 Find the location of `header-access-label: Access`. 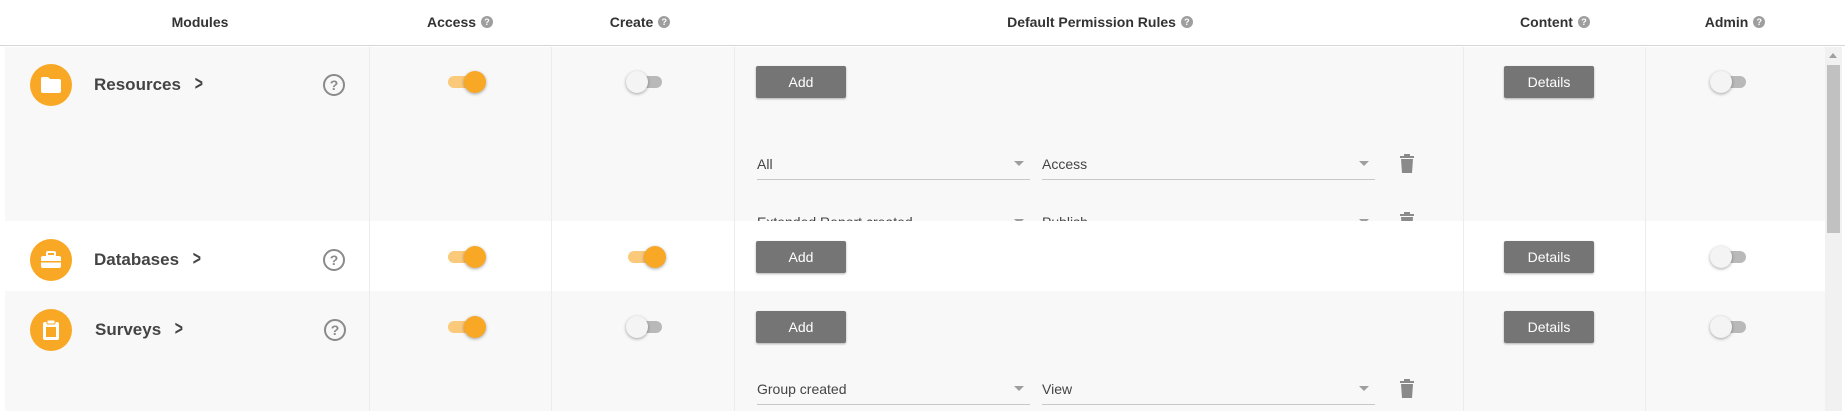

header-access-label: Access is located at coordinates (451, 22).